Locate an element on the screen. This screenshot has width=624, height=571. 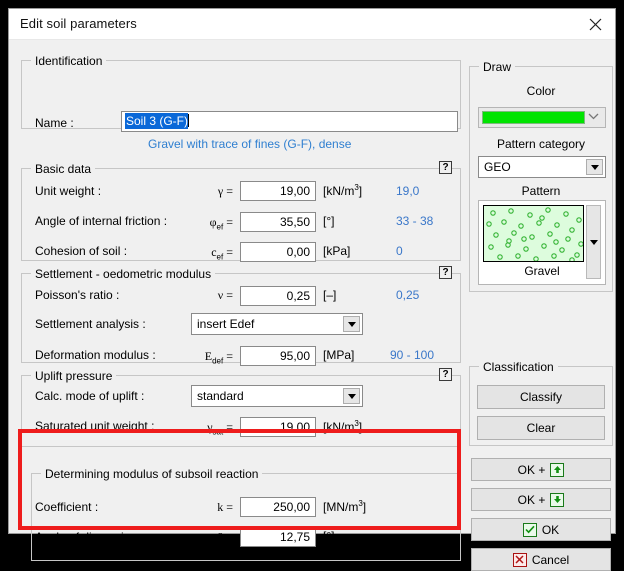
unit-weight-hint: 19,0 is located at coordinates (408, 191).